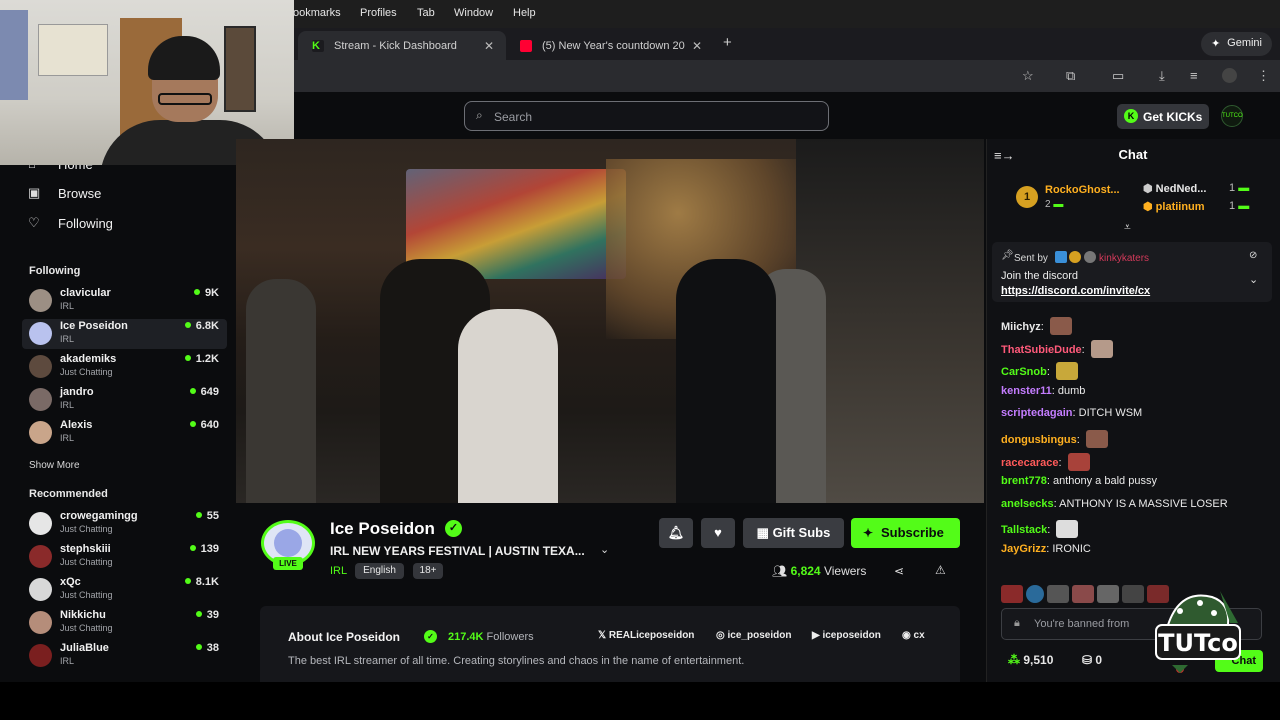  Describe the element at coordinates (1024, 372) in the screenshot. I see `chat-username: CarSnob` at that location.